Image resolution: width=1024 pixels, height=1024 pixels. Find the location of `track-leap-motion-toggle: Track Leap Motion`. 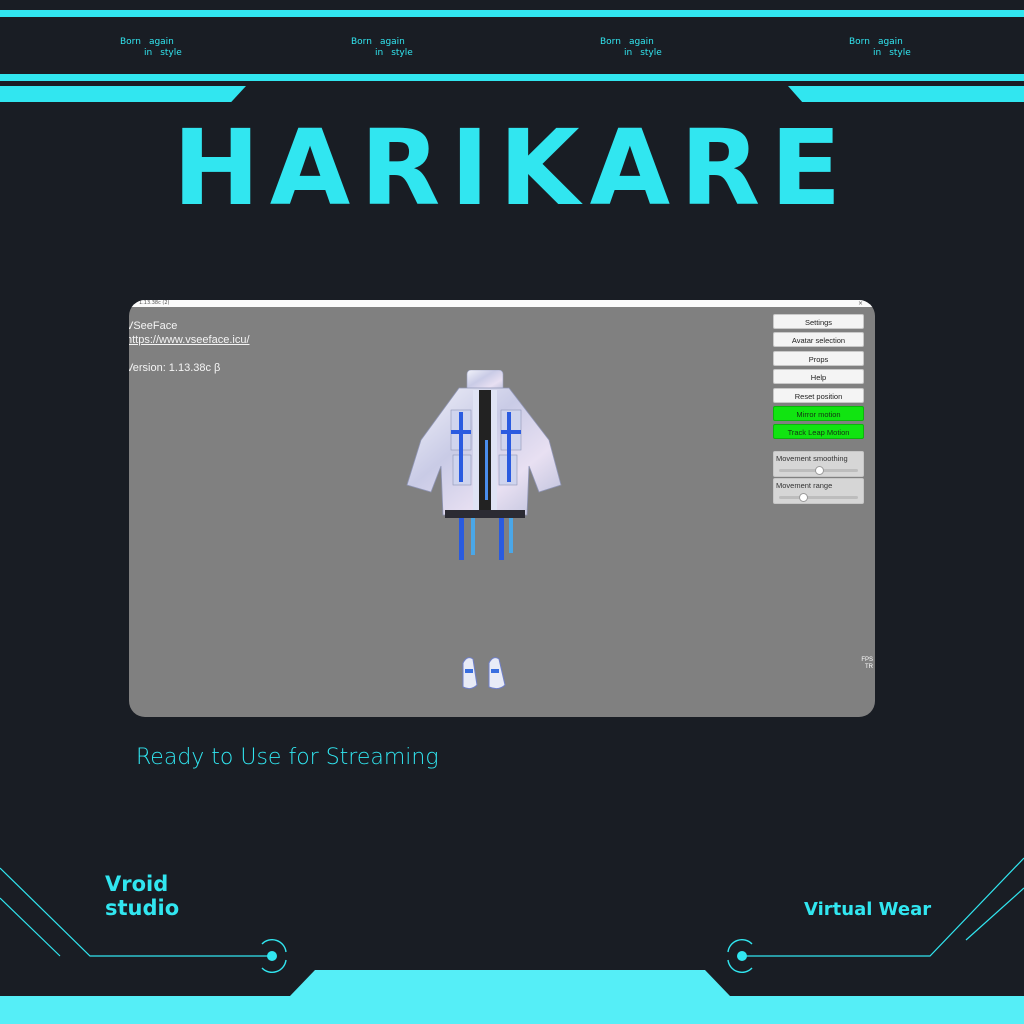

track-leap-motion-toggle: Track Leap Motion is located at coordinates (818, 432).